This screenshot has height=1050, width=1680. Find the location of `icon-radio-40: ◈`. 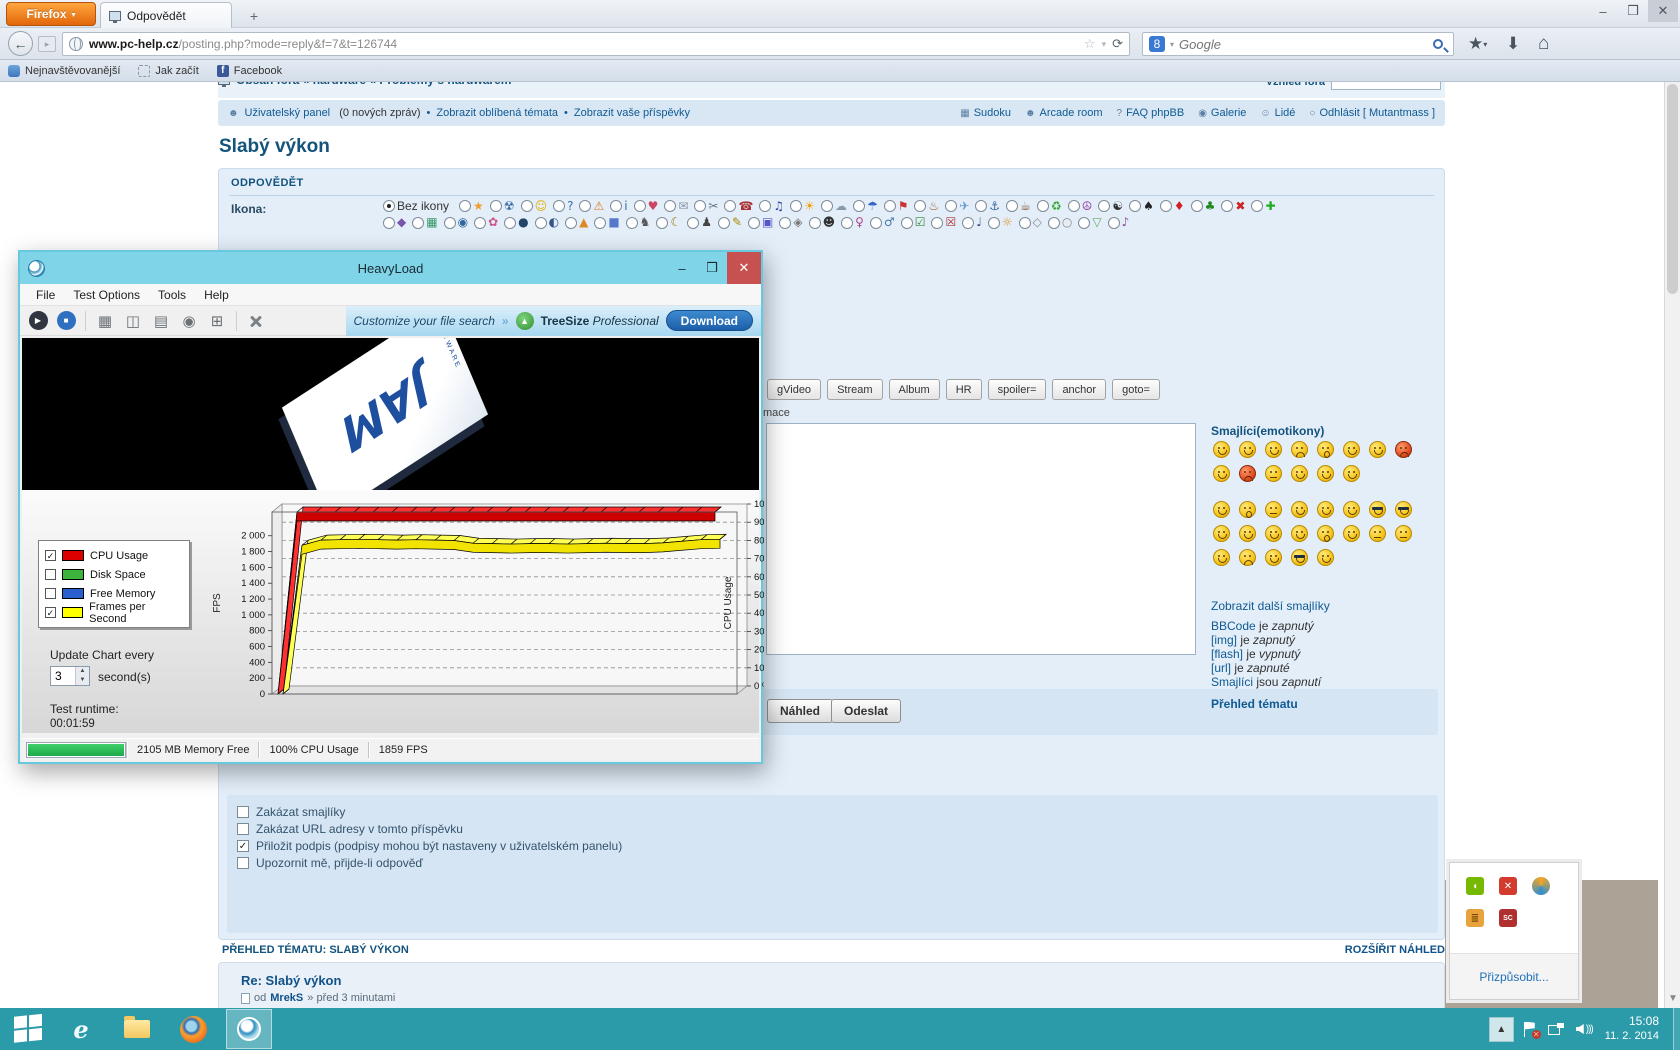

icon-radio-40: ◈ is located at coordinates (790, 222).